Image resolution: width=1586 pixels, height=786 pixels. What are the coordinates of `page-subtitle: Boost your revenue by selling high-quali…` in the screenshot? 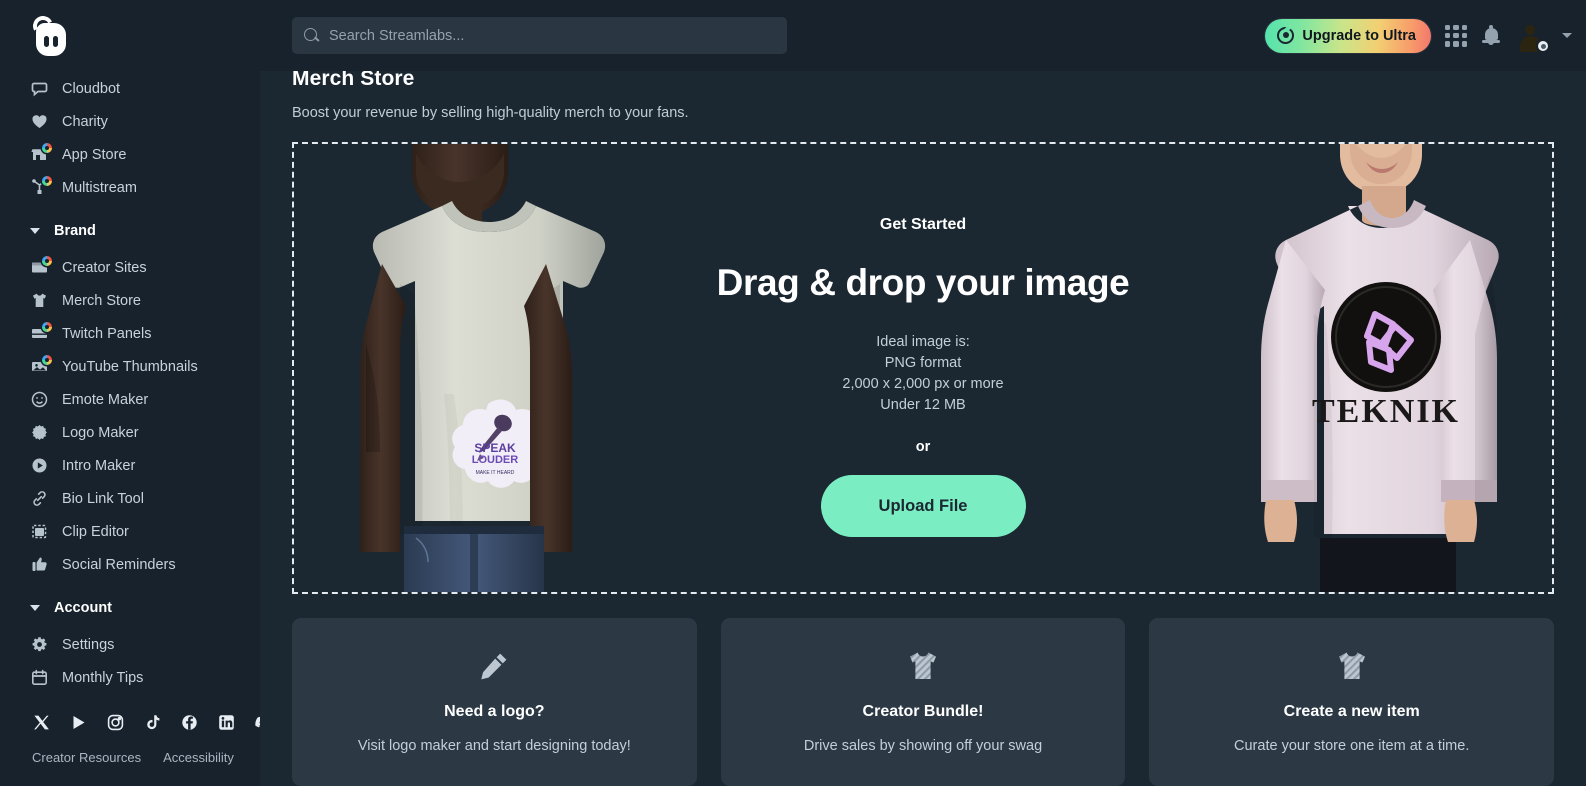 It's located at (490, 113).